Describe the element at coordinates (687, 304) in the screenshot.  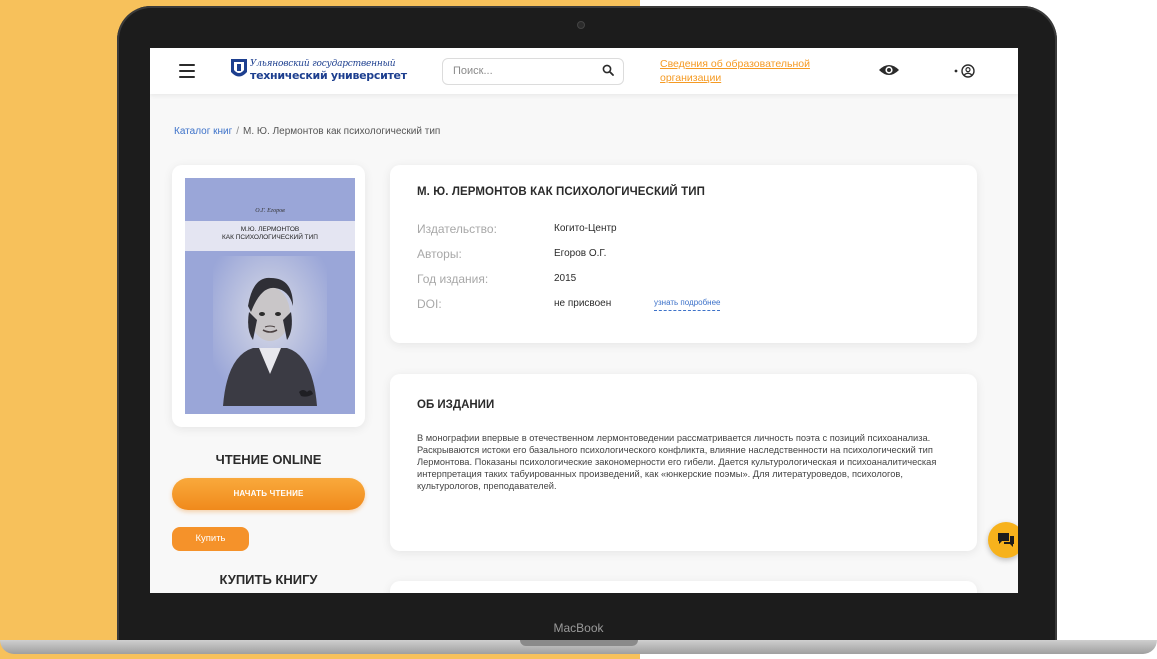
I see `doi-more-link: узнать подробнее` at that location.